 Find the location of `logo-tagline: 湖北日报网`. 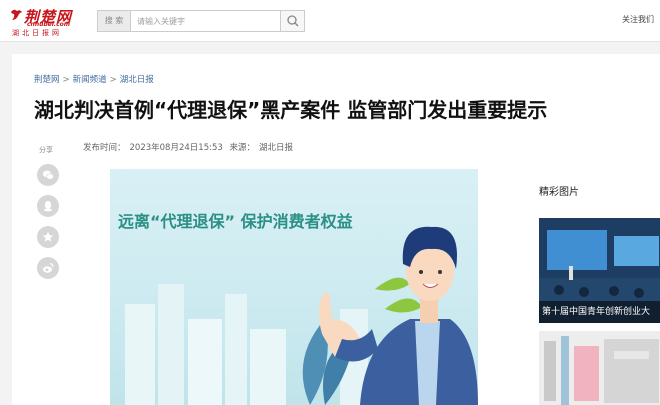

logo-tagline: 湖北日报网 is located at coordinates (37, 33).